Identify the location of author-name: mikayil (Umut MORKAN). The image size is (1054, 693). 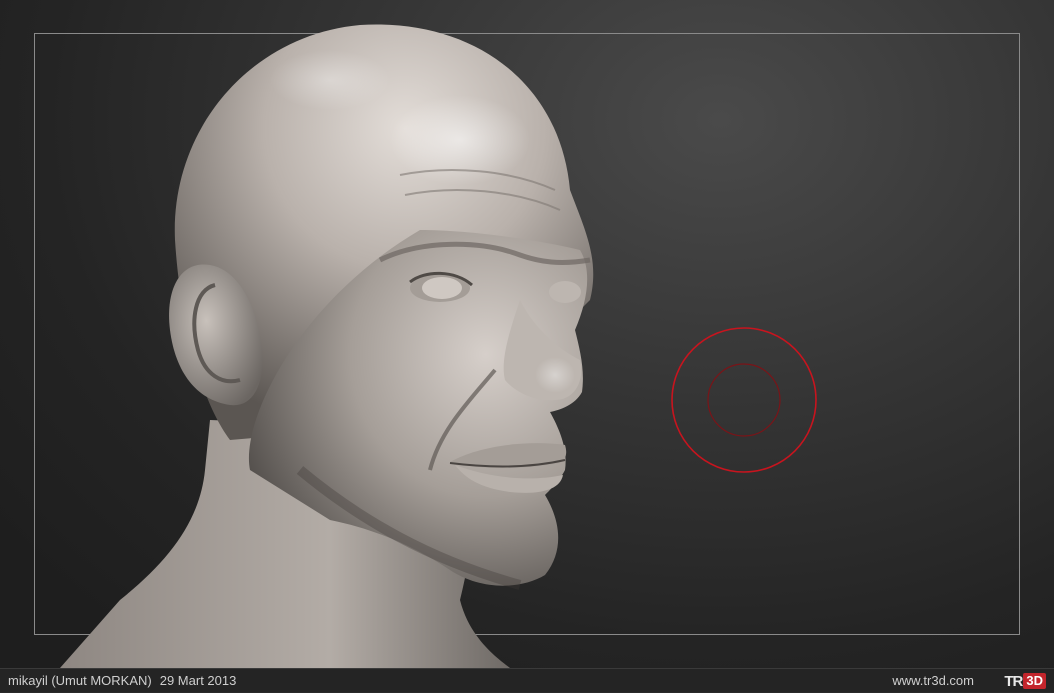
(80, 680).